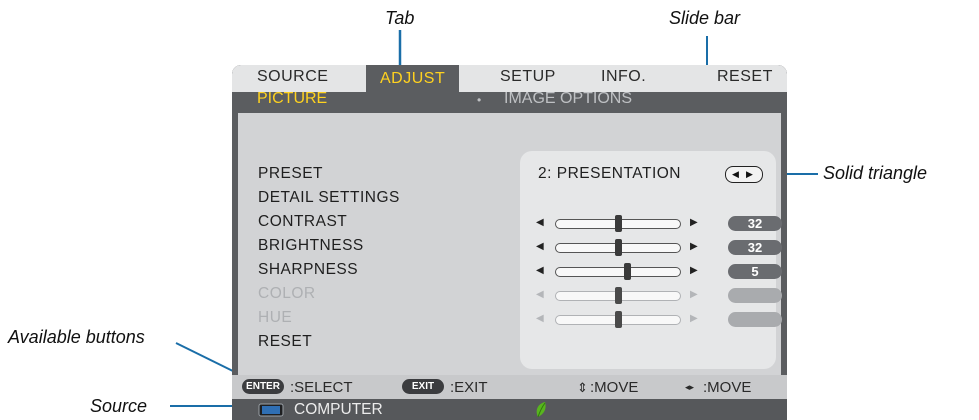 Image resolution: width=979 pixels, height=420 pixels. I want to click on contrast-slider: ◀ ▶, so click(615, 224).